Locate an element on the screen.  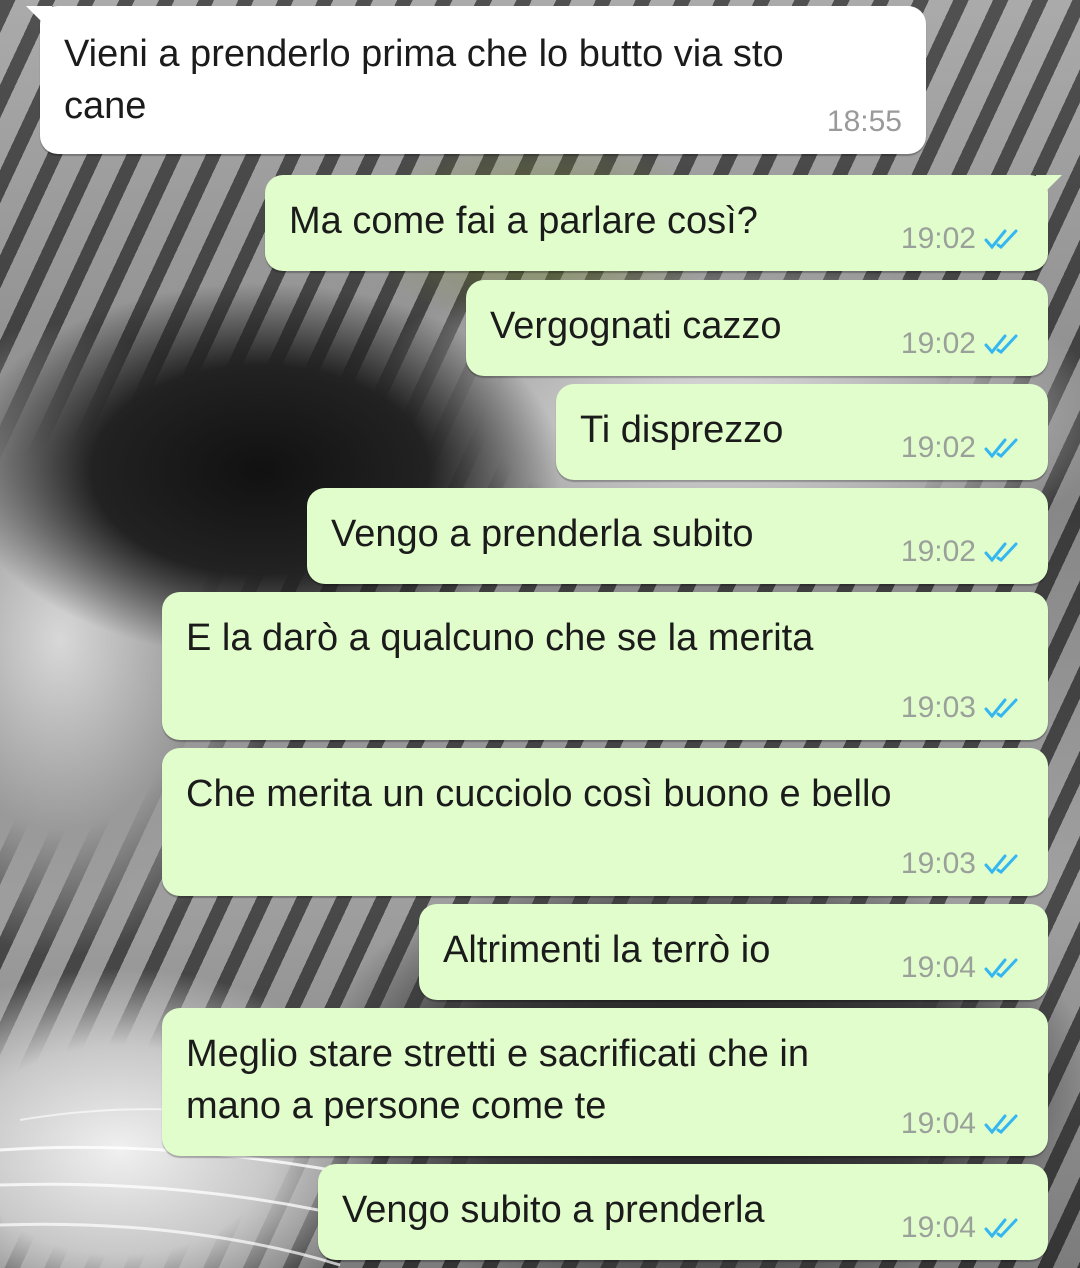
message-text: Vergognati cazzo is located at coordinates (636, 326).